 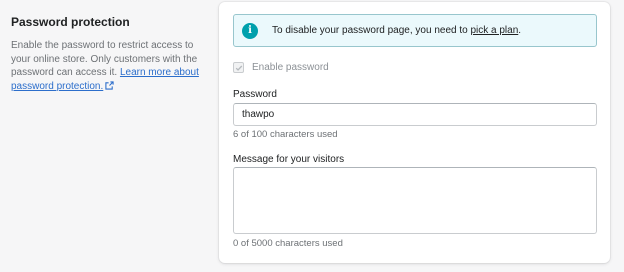 What do you see at coordinates (290, 67) in the screenshot?
I see `enable-password-label: Enable password` at bounding box center [290, 67].